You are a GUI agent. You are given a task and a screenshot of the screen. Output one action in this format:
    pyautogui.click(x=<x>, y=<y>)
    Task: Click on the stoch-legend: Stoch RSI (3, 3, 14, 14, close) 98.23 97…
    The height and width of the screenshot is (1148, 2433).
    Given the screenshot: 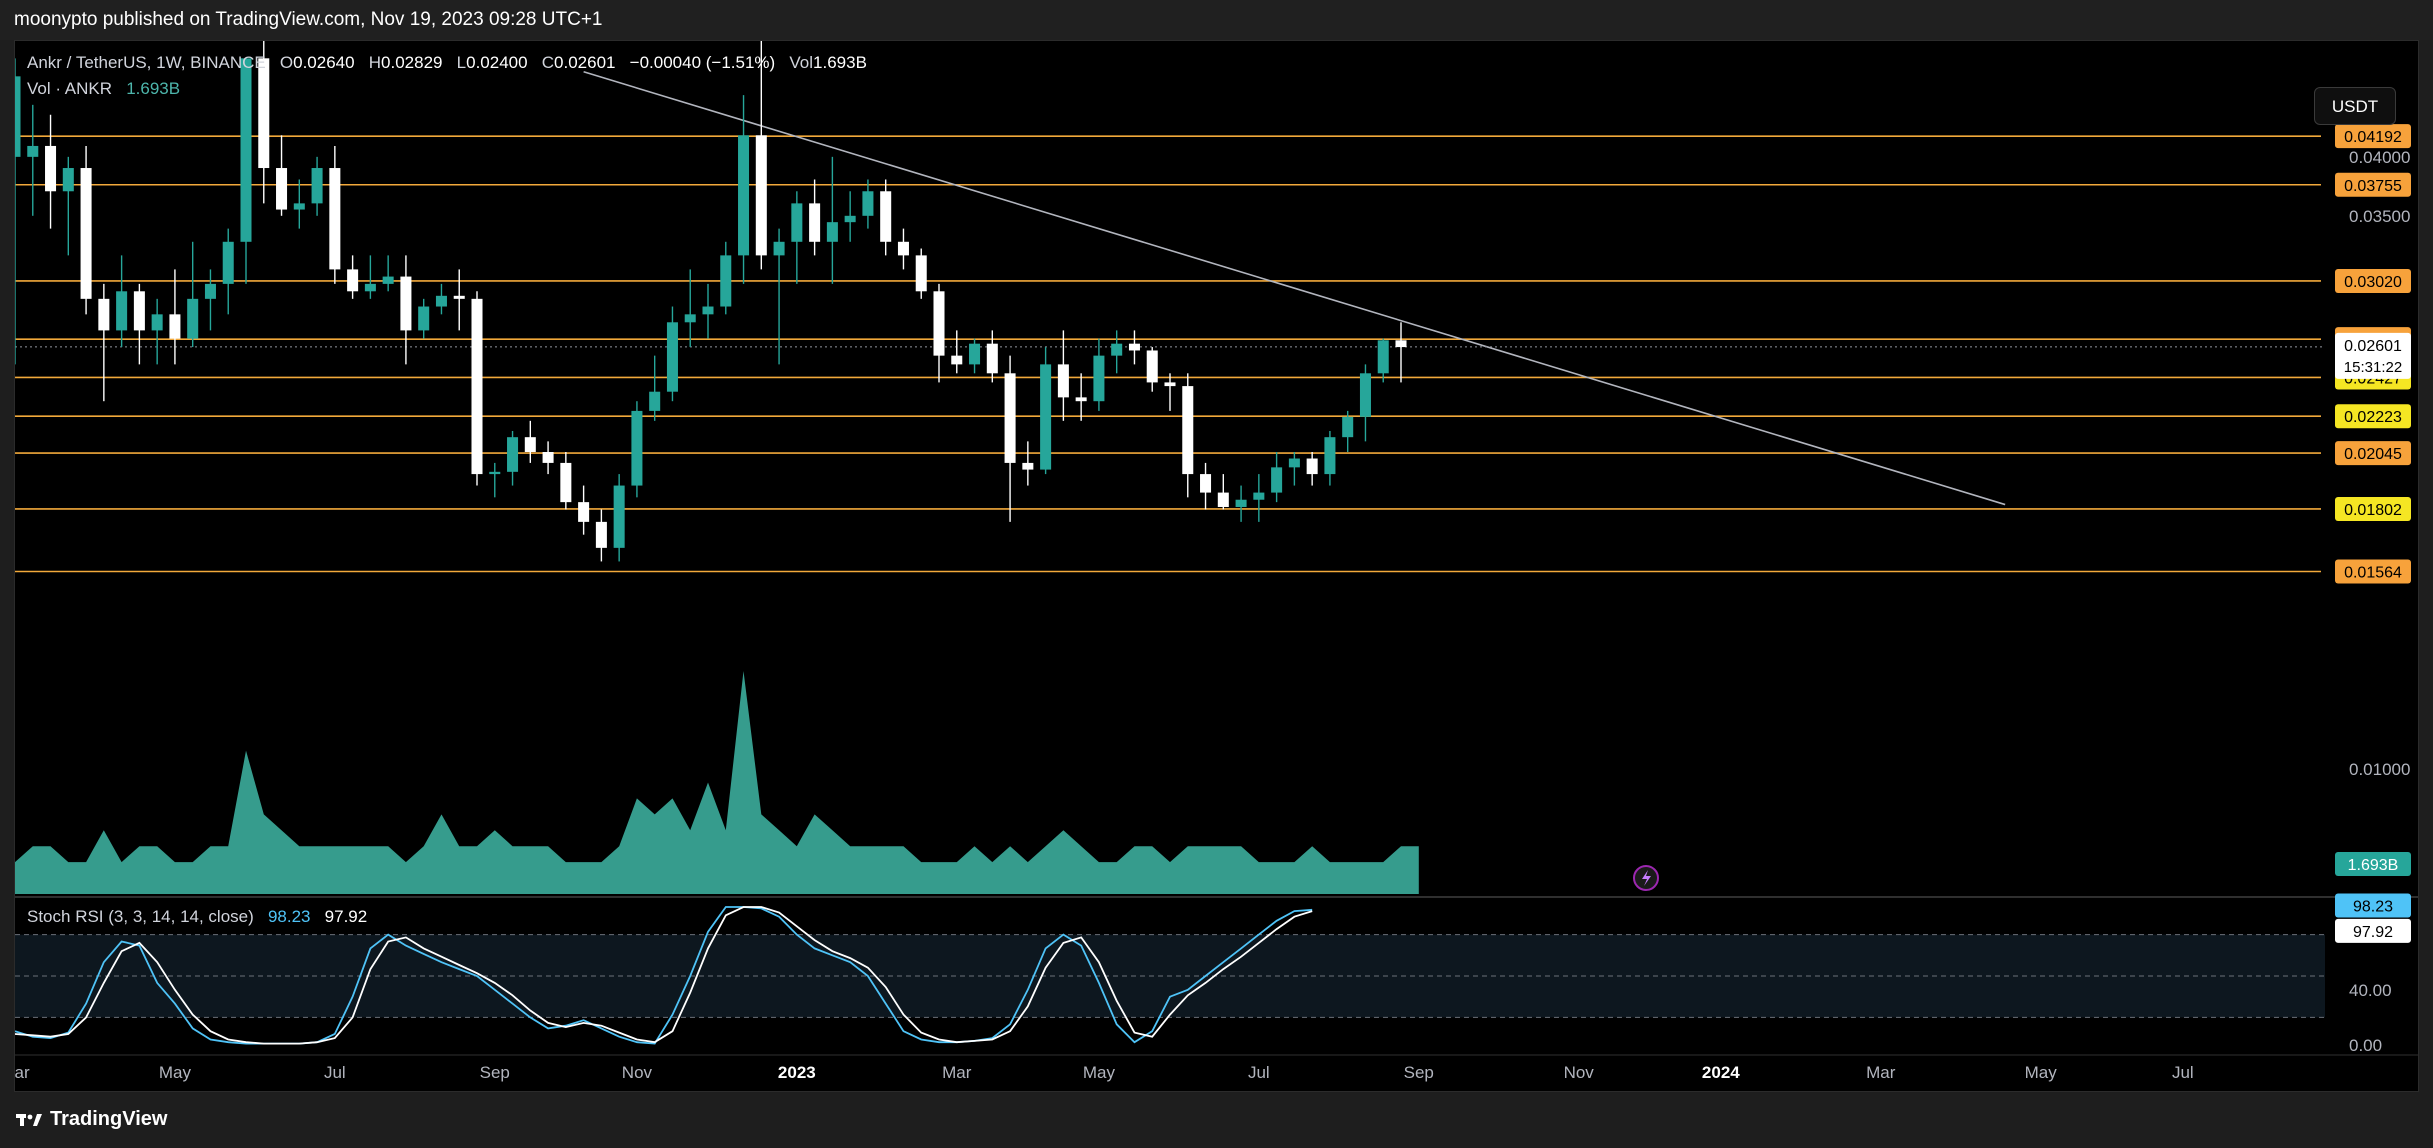 What is the action you would take?
    pyautogui.click(x=197, y=917)
    